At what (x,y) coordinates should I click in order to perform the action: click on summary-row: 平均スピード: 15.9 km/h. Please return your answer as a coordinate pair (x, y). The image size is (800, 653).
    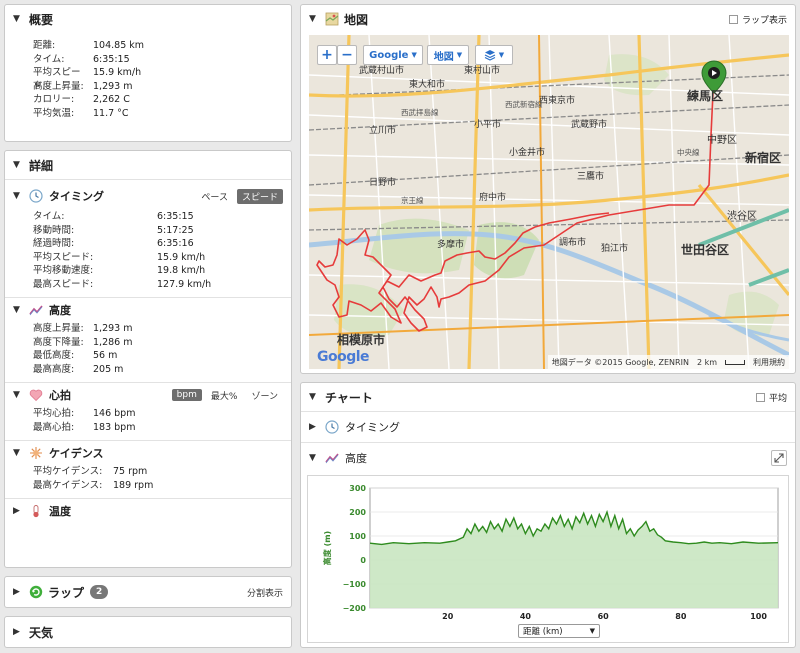
    Looking at the image, I should click on (87, 79).